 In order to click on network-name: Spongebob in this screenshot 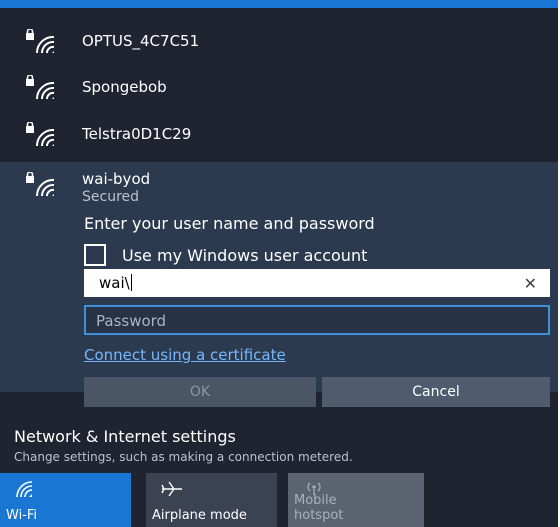, I will do `click(124, 87)`.